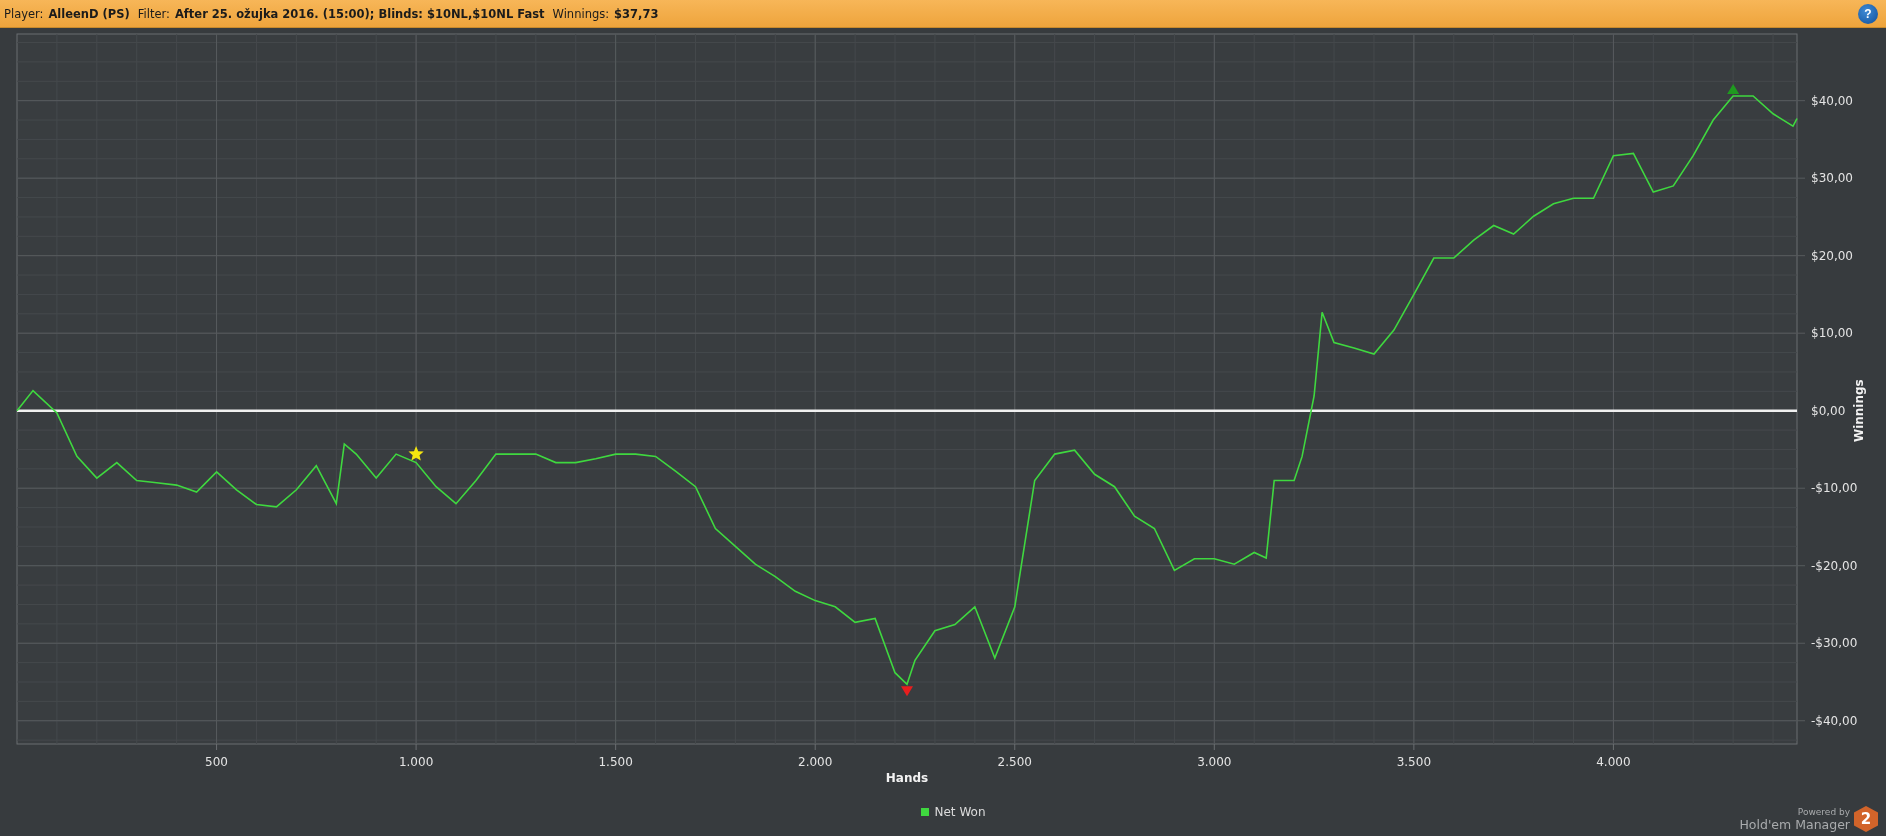  What do you see at coordinates (153, 13) in the screenshot?
I see `field-label: Filter:` at bounding box center [153, 13].